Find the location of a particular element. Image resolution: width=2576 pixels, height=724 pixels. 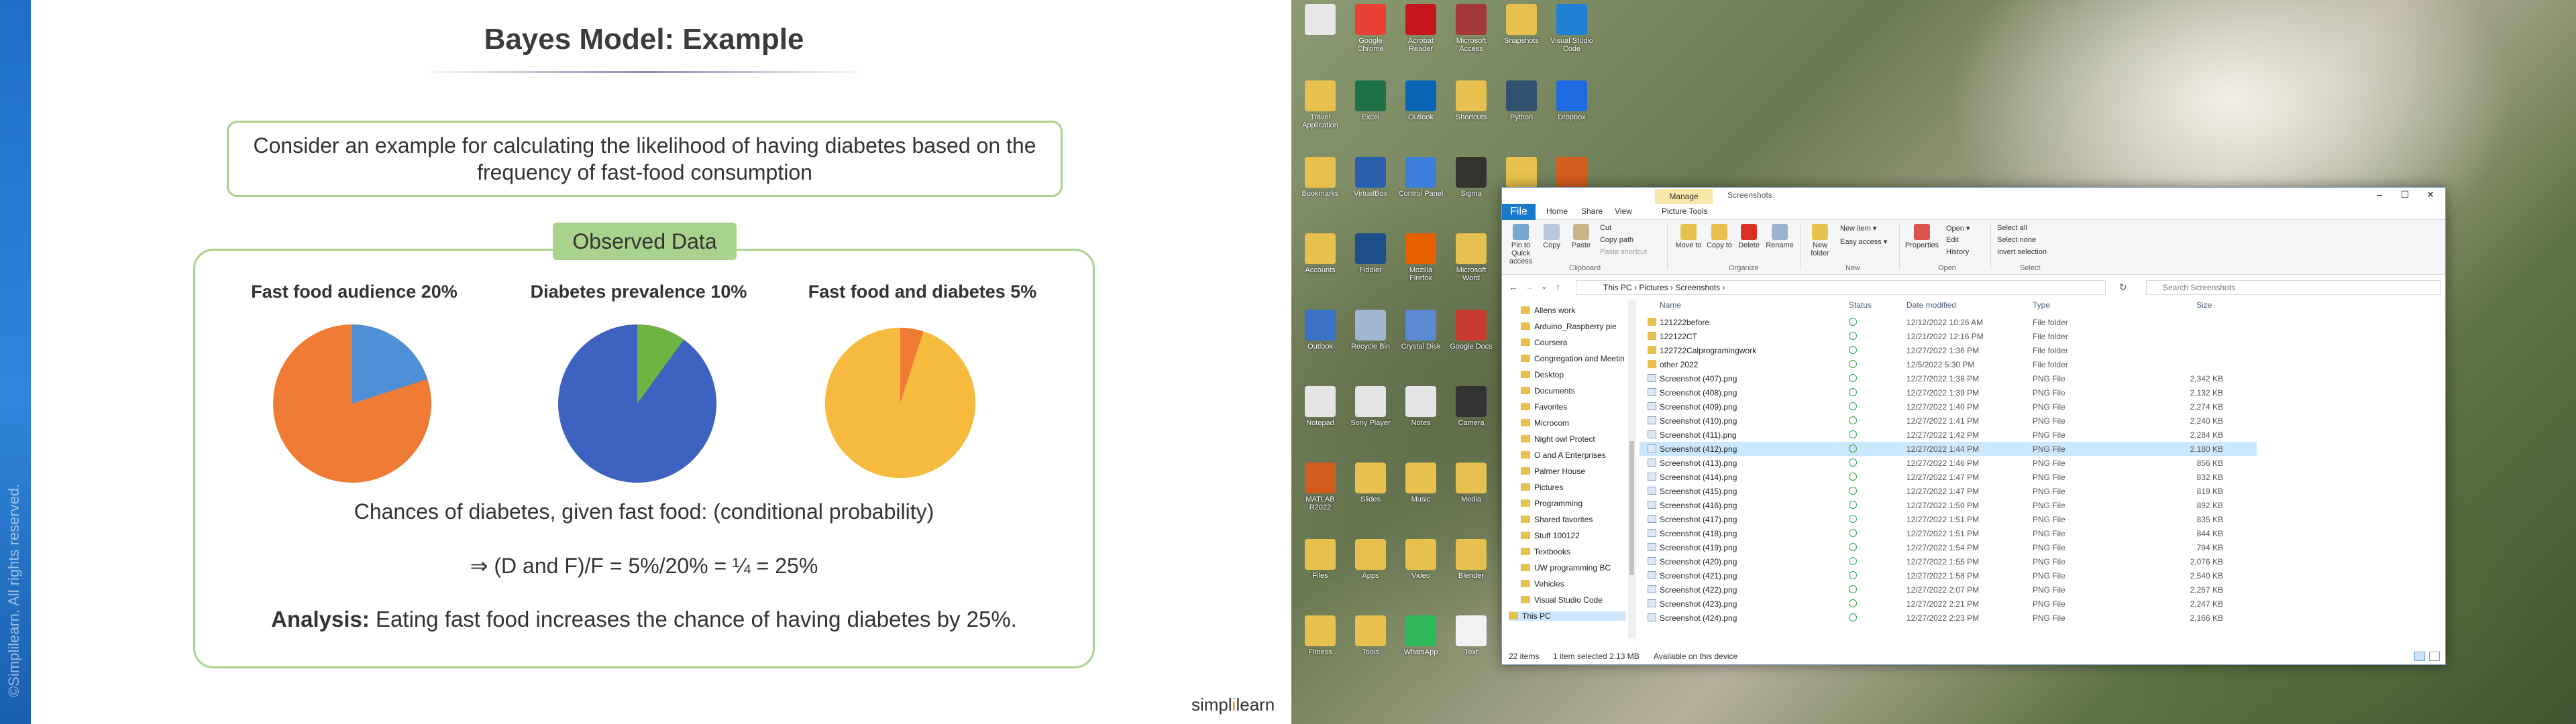

column-status: Status is located at coordinates (1860, 305).